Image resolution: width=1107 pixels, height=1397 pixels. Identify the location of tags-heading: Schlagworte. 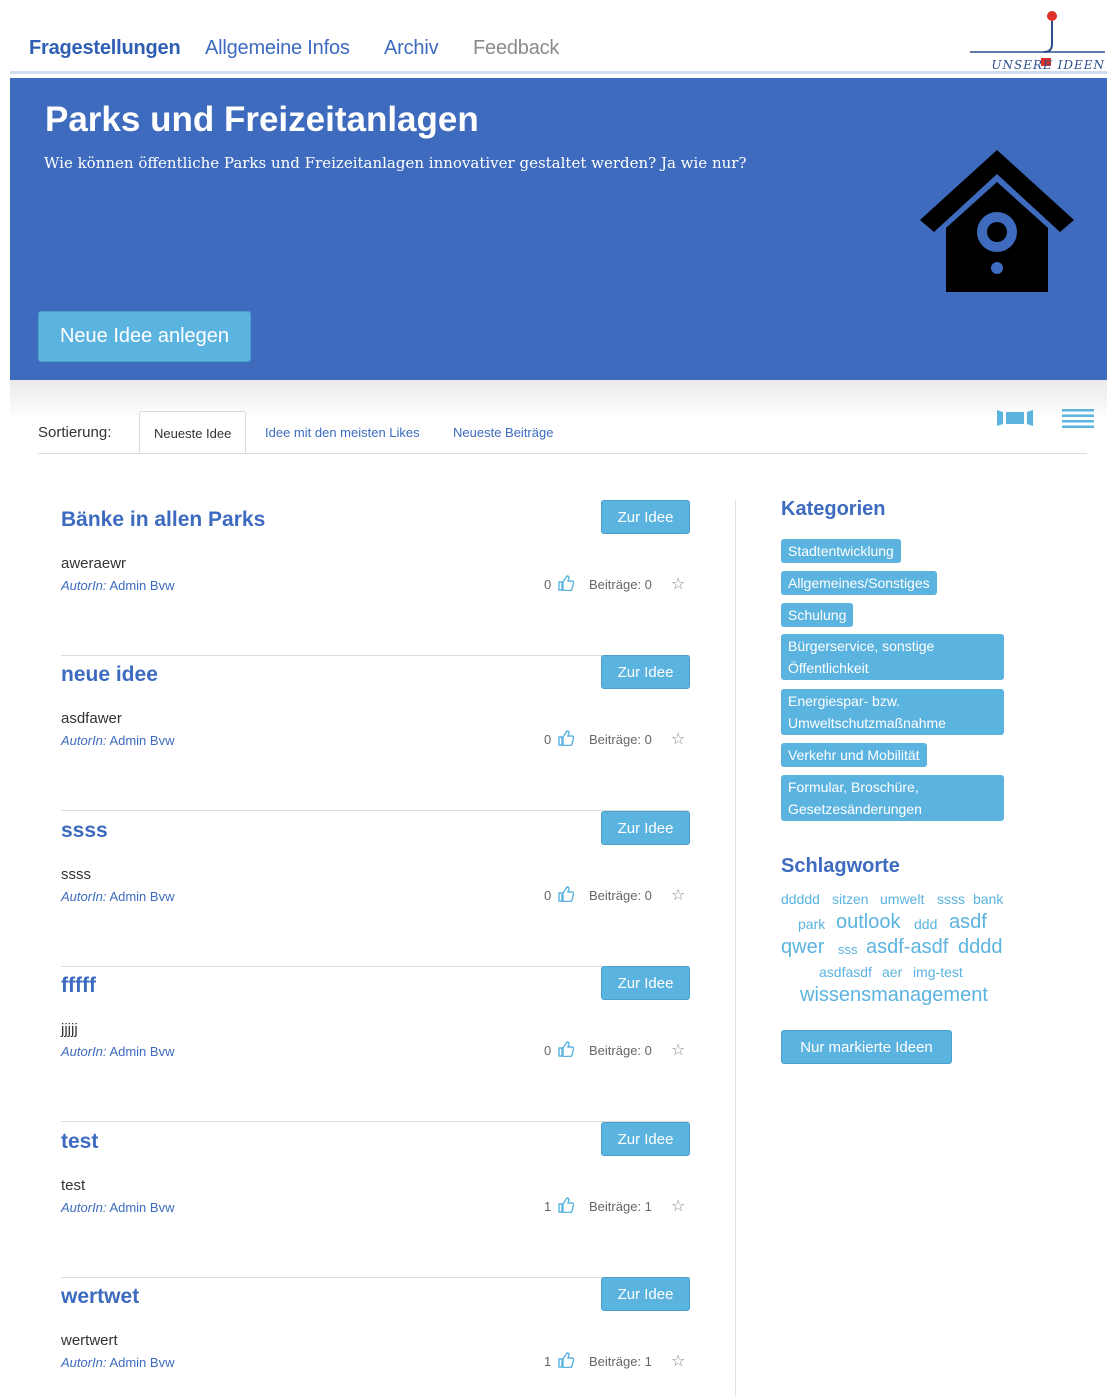
(840, 866).